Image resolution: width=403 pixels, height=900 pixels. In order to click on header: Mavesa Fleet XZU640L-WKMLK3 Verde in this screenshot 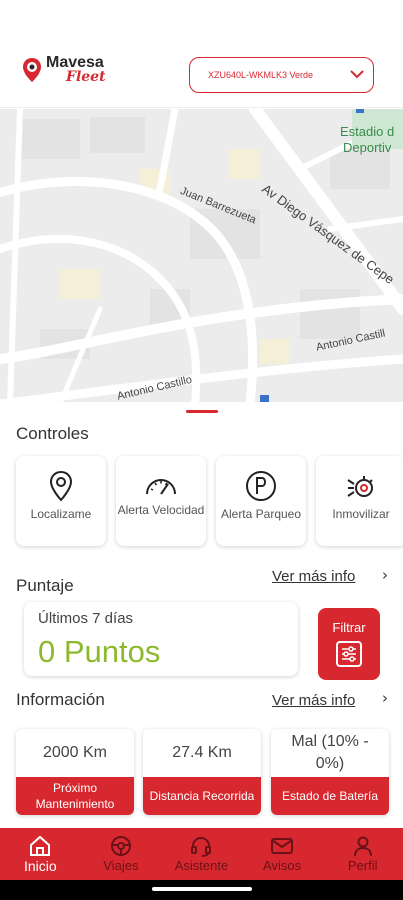, I will do `click(201, 74)`.